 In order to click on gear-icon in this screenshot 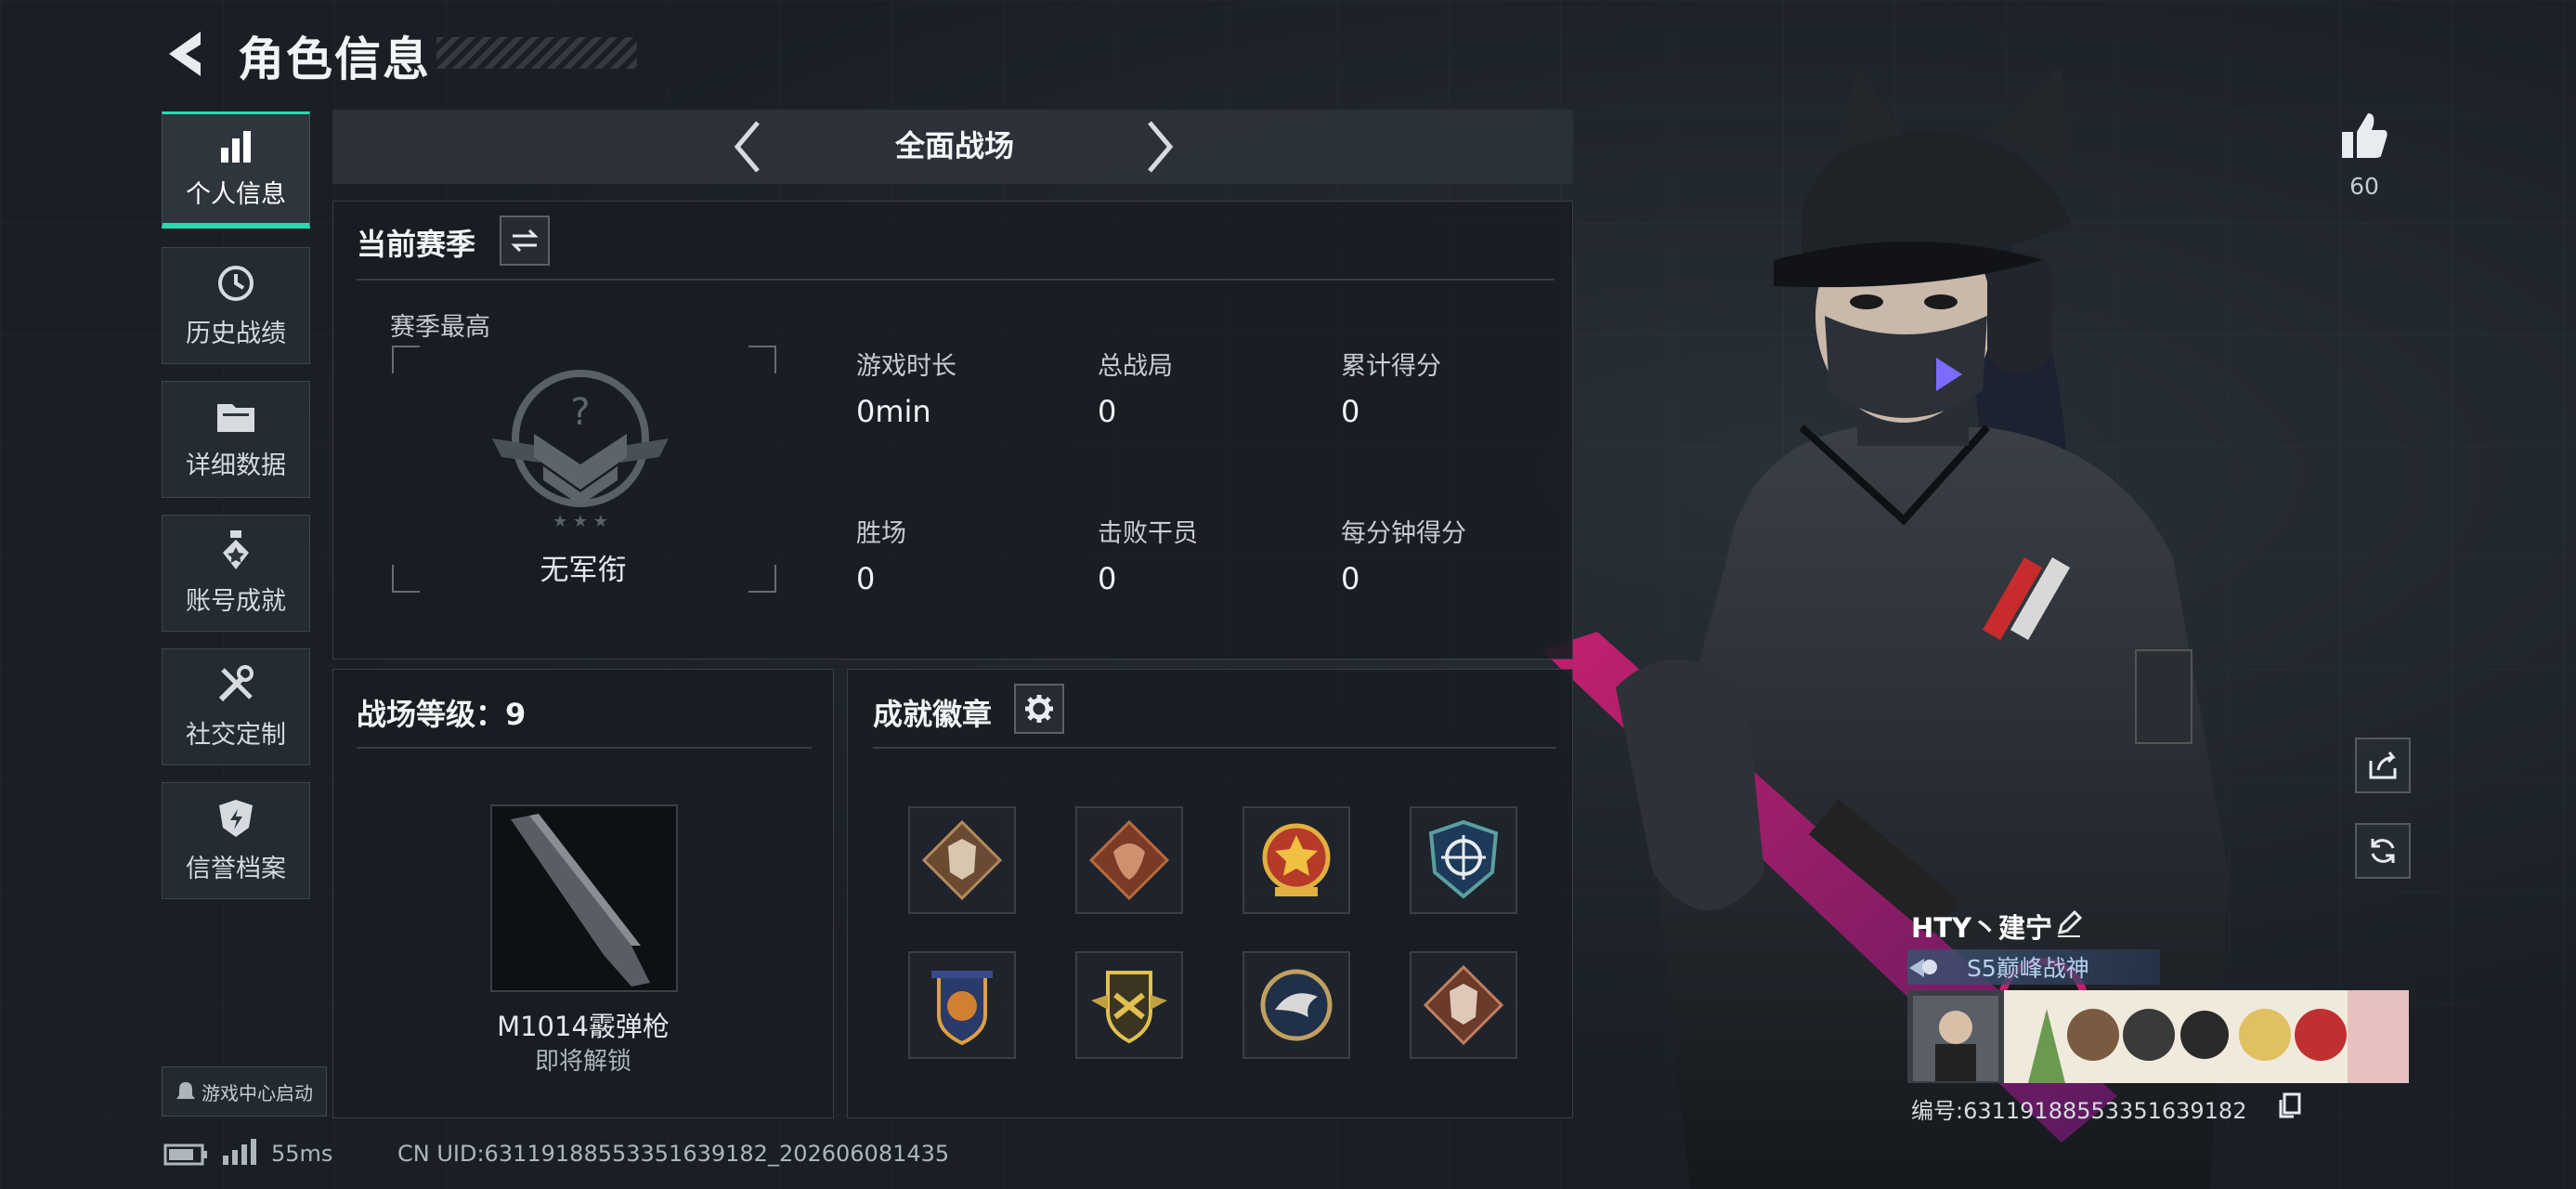, I will do `click(1039, 709)`.